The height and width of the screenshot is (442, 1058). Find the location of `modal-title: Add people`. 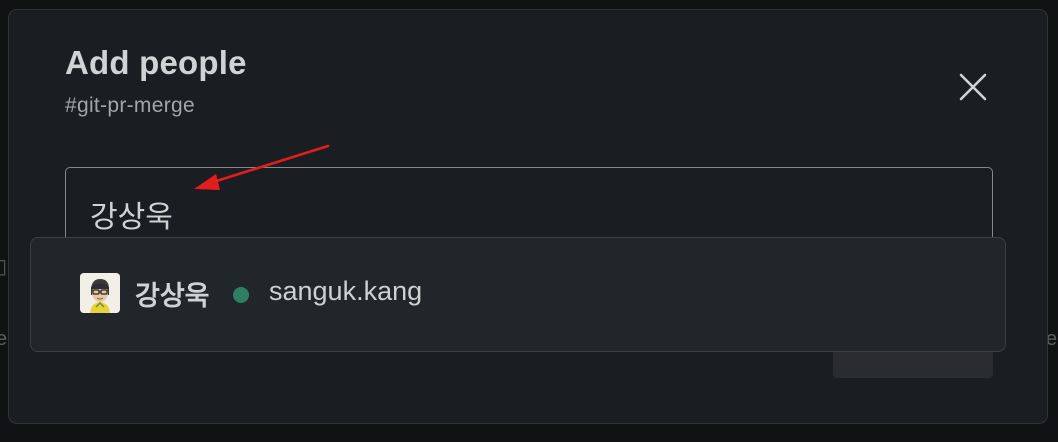

modal-title: Add people is located at coordinates (156, 62).